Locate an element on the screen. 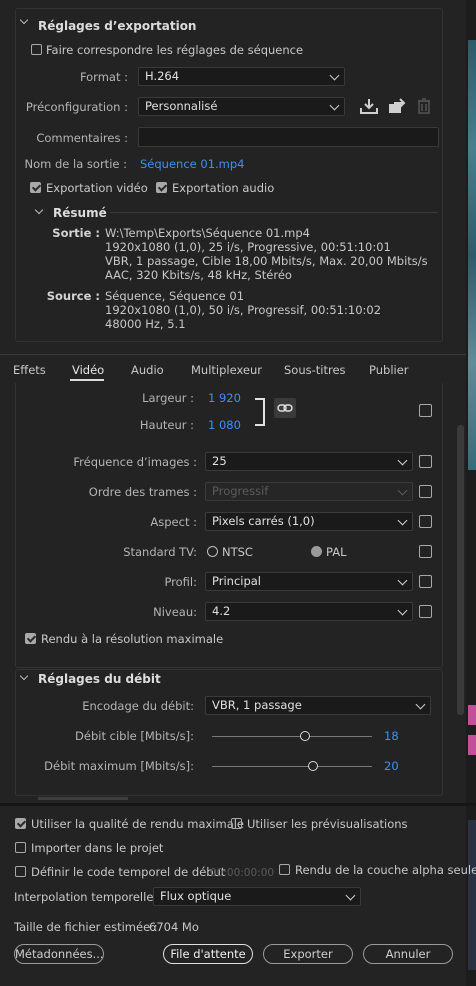 The width and height of the screenshot is (476, 986). ntsc-radio is located at coordinates (212, 551).